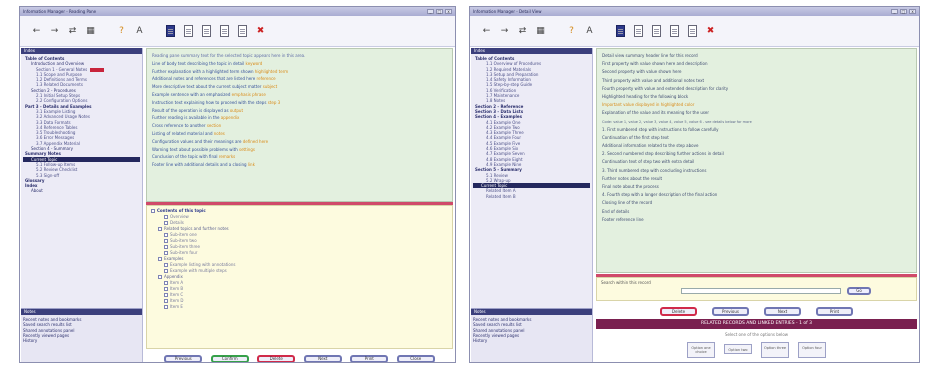 This screenshot has height=369, width=927. Describe the element at coordinates (62, 101) in the screenshot. I see `sidebar-item-label: 2.2 Configuration Options` at that location.